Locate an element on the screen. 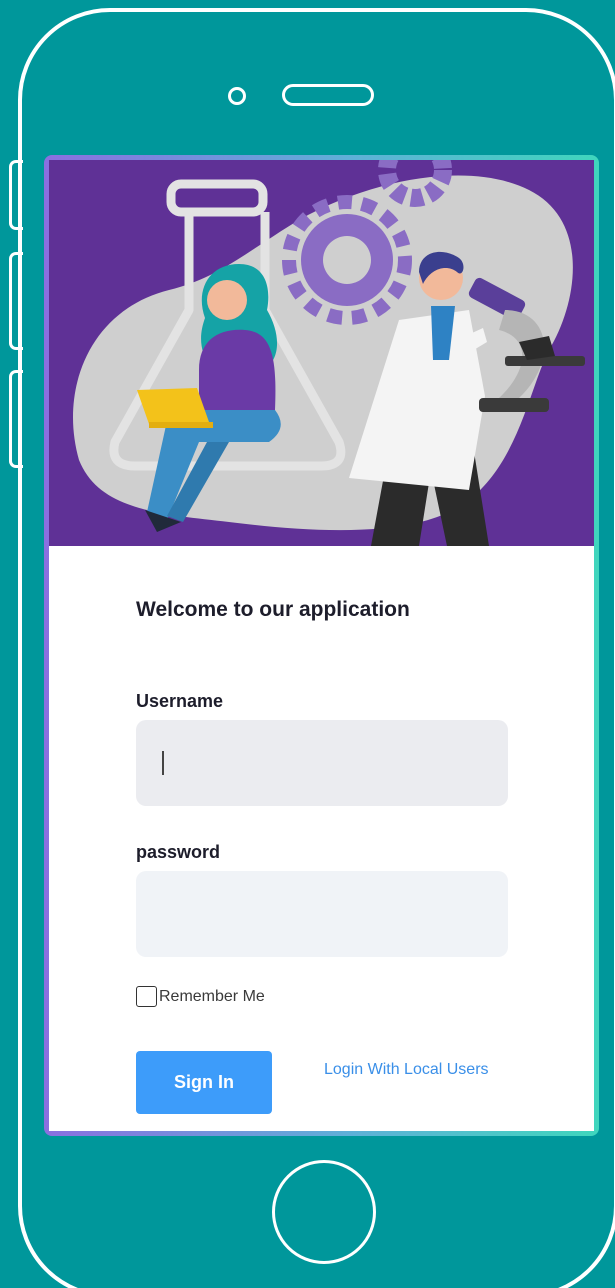  phone-volume-down-button is located at coordinates (16, 419).